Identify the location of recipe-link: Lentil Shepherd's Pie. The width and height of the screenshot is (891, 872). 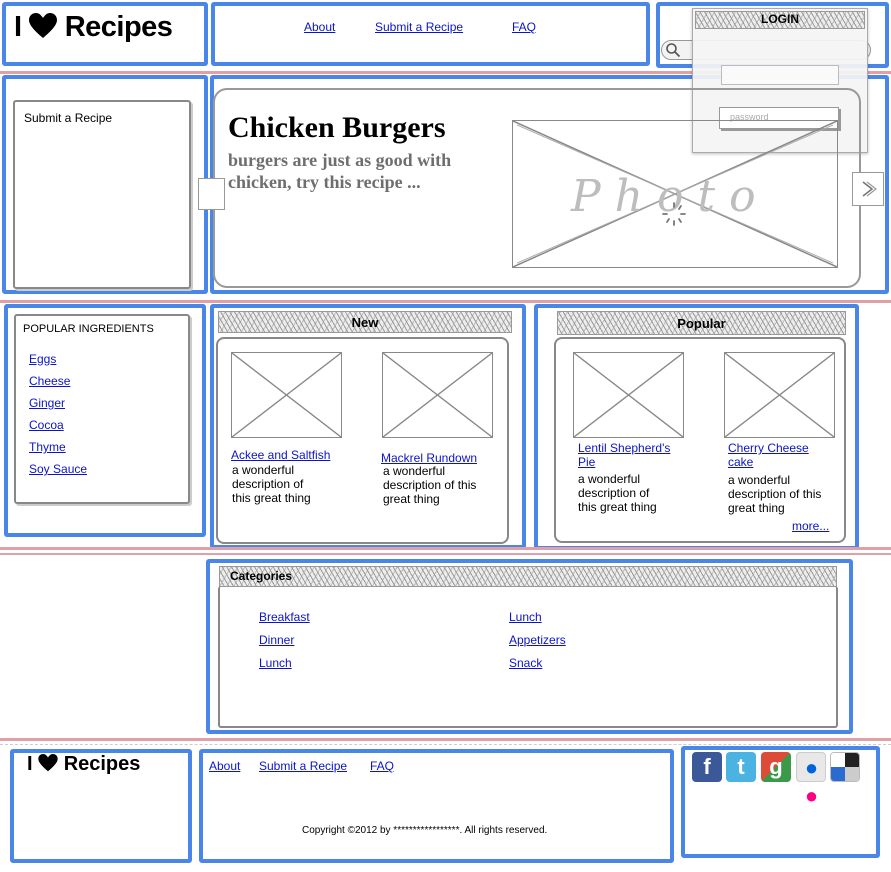
(628, 455).